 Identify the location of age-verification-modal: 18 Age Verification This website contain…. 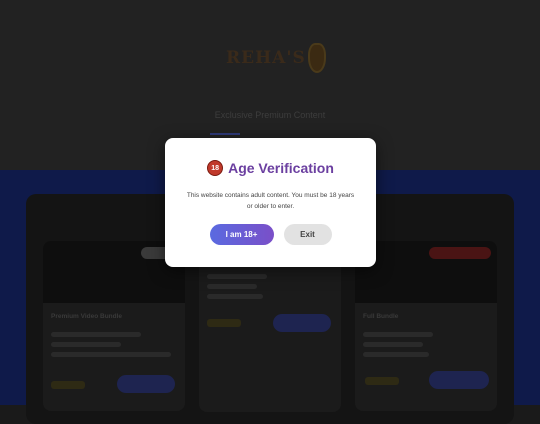
(270, 202).